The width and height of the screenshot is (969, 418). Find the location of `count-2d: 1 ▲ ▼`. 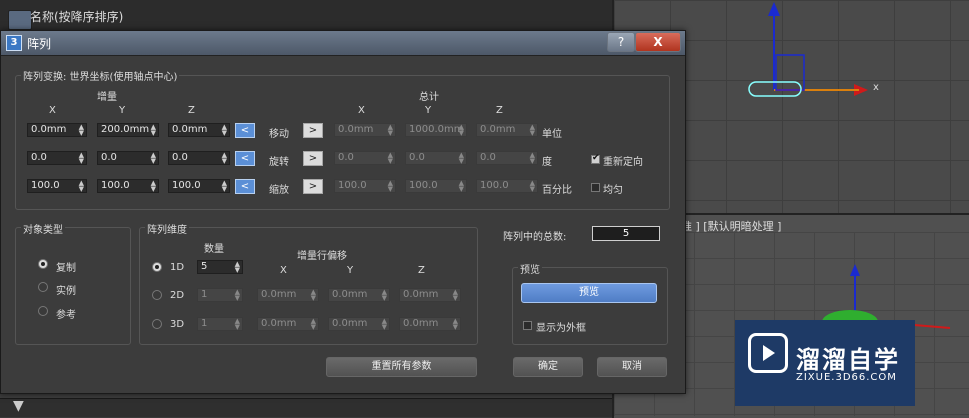

count-2d: 1 ▲ ▼ is located at coordinates (220, 295).